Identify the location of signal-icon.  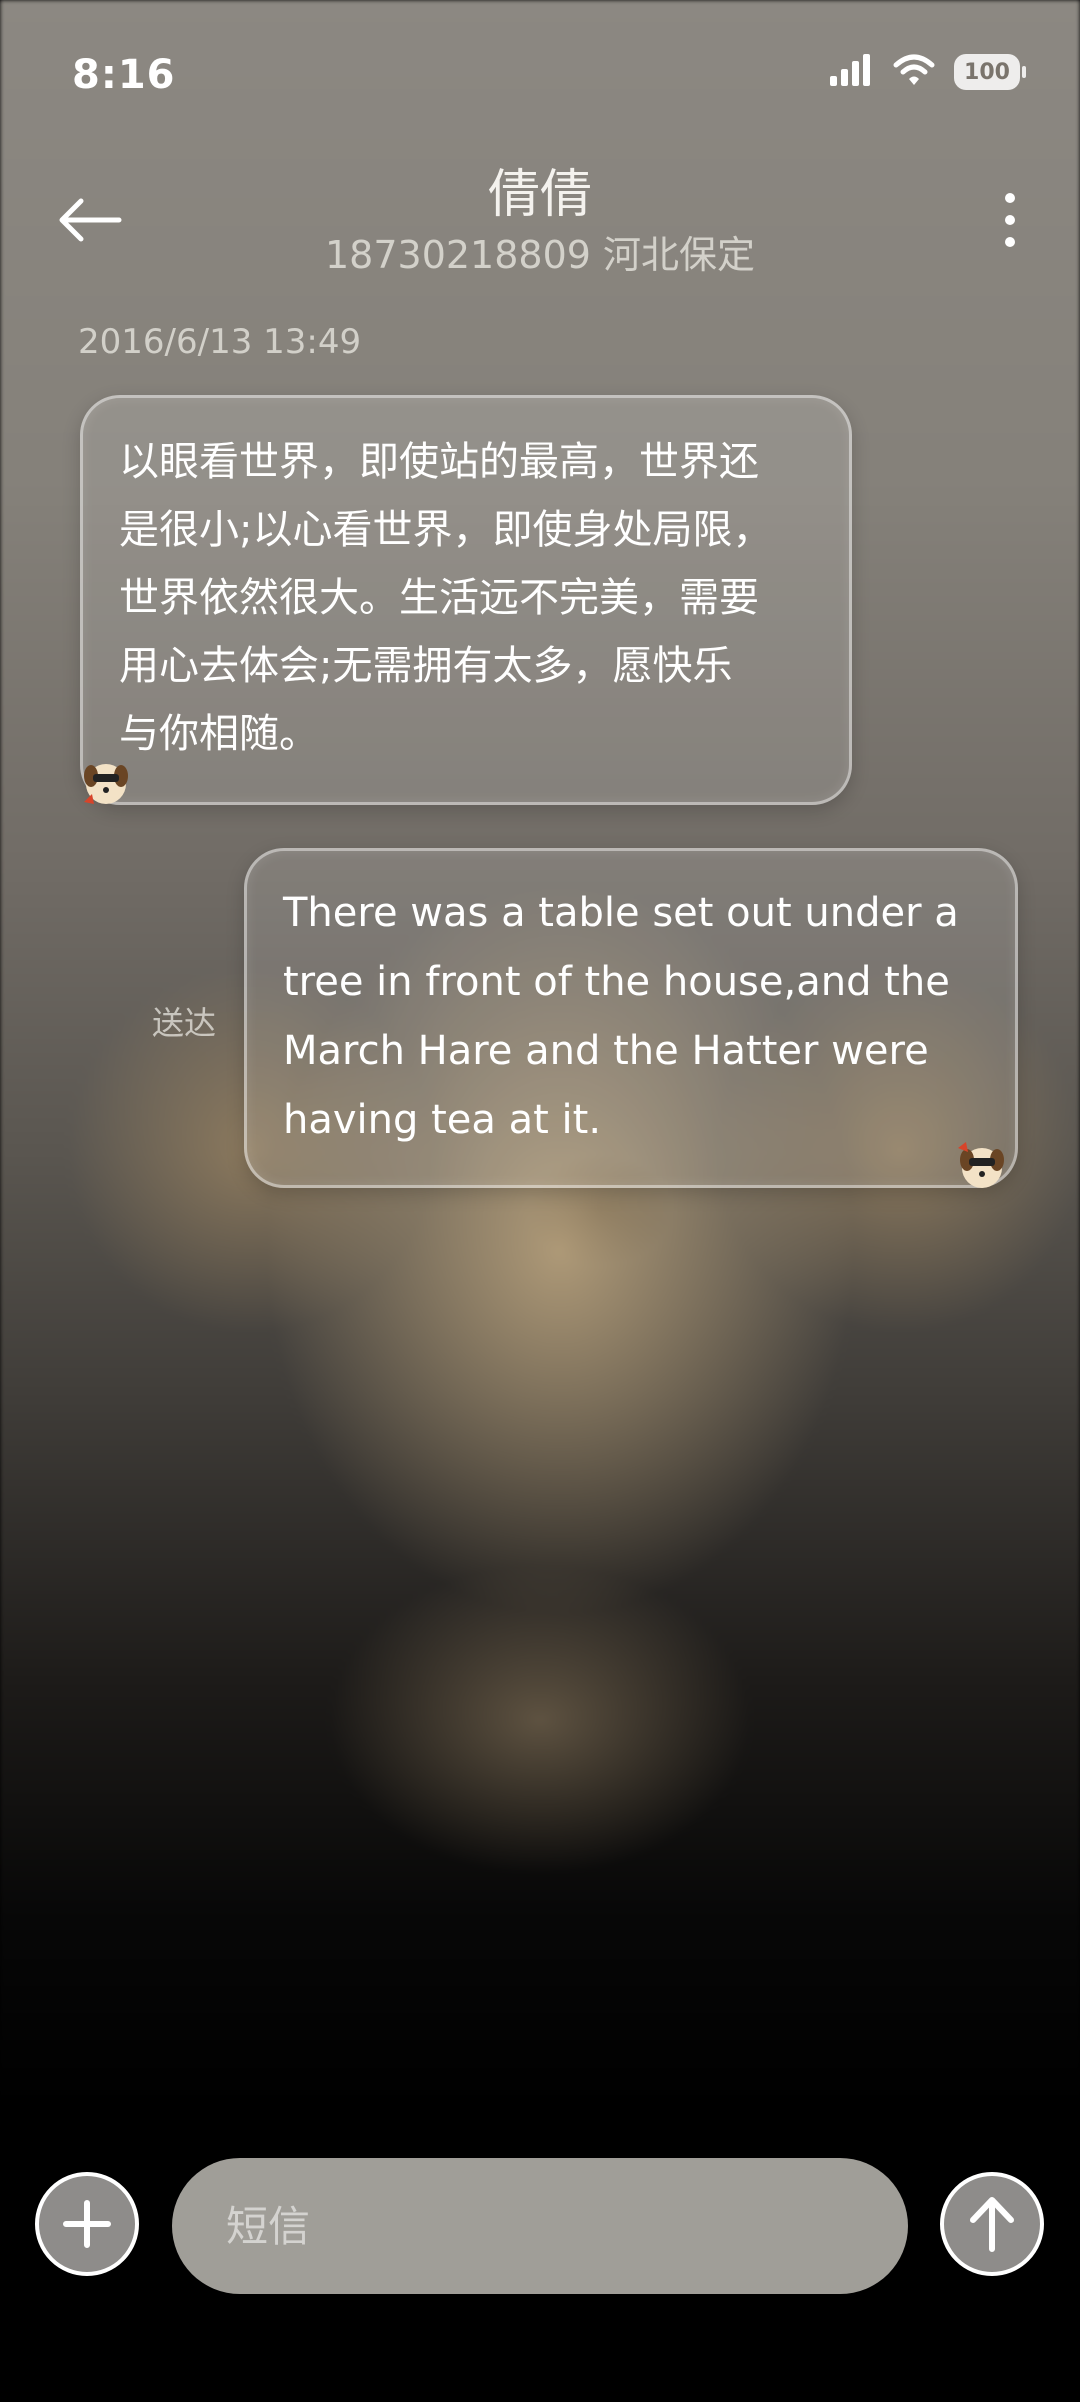
(851, 72).